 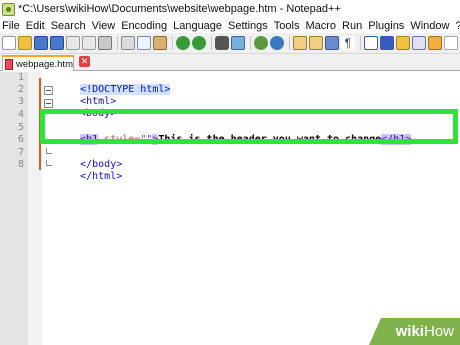 What do you see at coordinates (348, 43) in the screenshot?
I see `all-chars-icon: ¶` at bounding box center [348, 43].